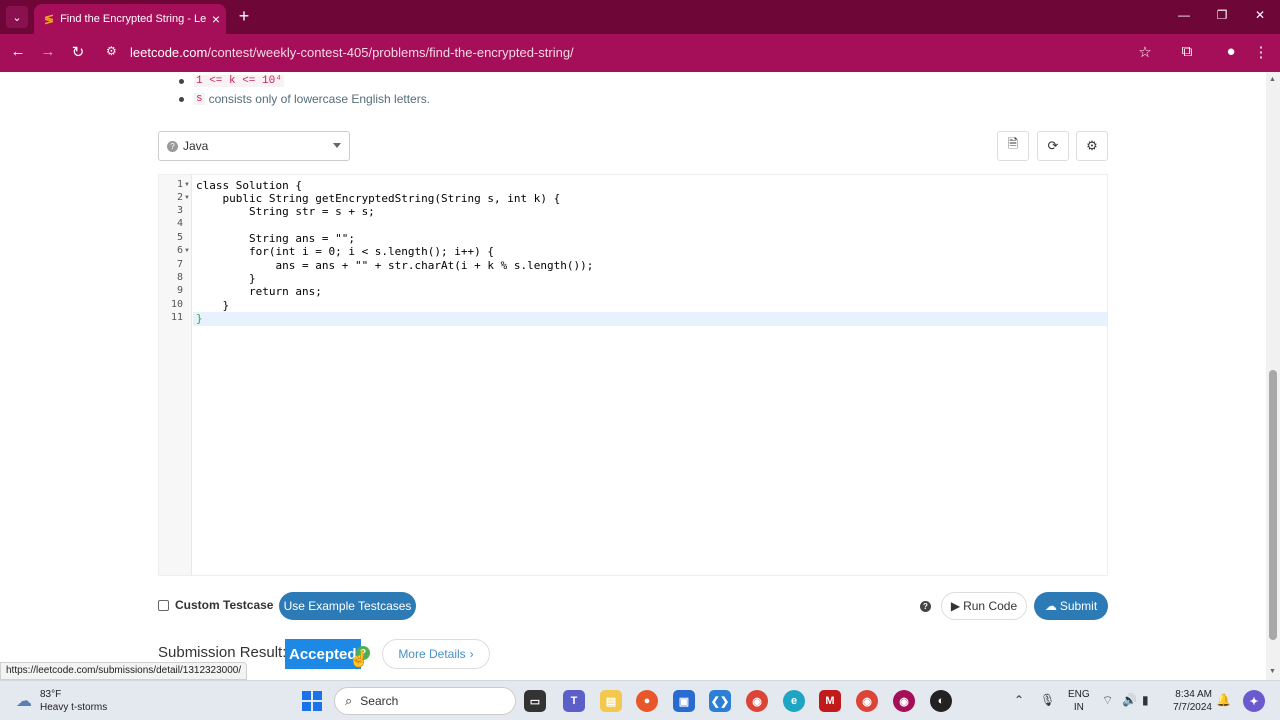 The image size is (1280, 720). What do you see at coordinates (176, 304) in the screenshot?
I see `line-number: 10` at bounding box center [176, 304].